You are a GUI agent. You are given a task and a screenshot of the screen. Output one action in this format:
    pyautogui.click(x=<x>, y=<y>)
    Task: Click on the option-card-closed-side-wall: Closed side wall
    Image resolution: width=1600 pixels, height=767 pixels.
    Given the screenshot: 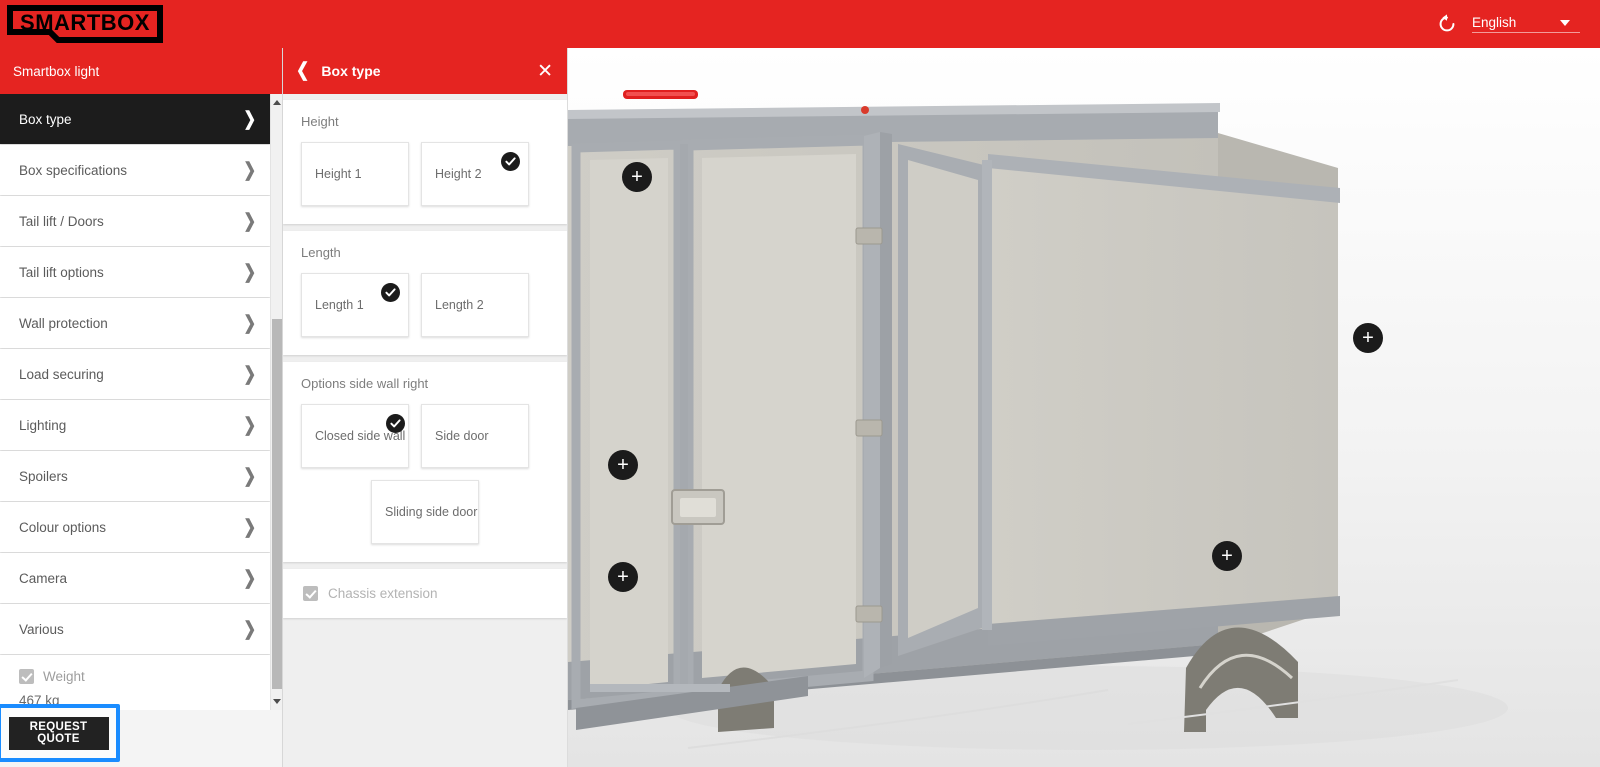 What is the action you would take?
    pyautogui.click(x=355, y=436)
    